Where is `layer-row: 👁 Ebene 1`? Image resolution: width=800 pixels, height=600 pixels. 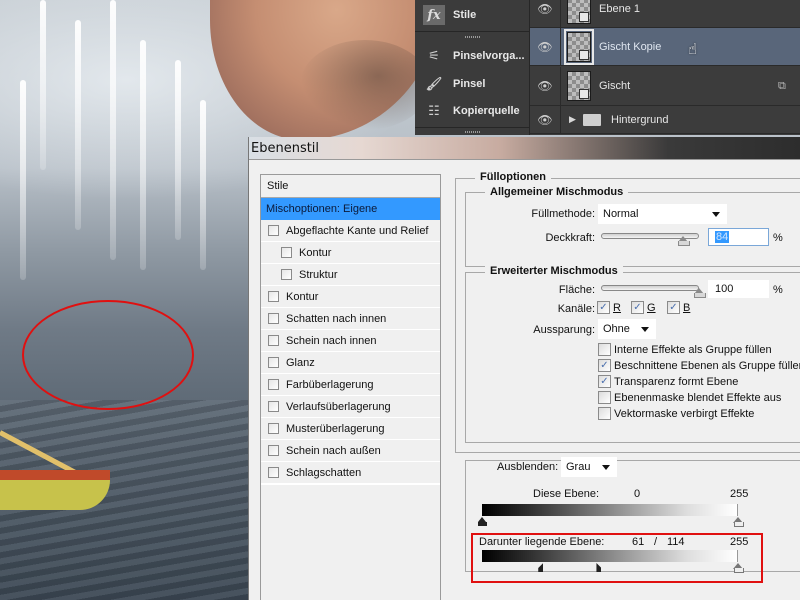
layer-row: 👁 Ebene 1 is located at coordinates (665, 14).